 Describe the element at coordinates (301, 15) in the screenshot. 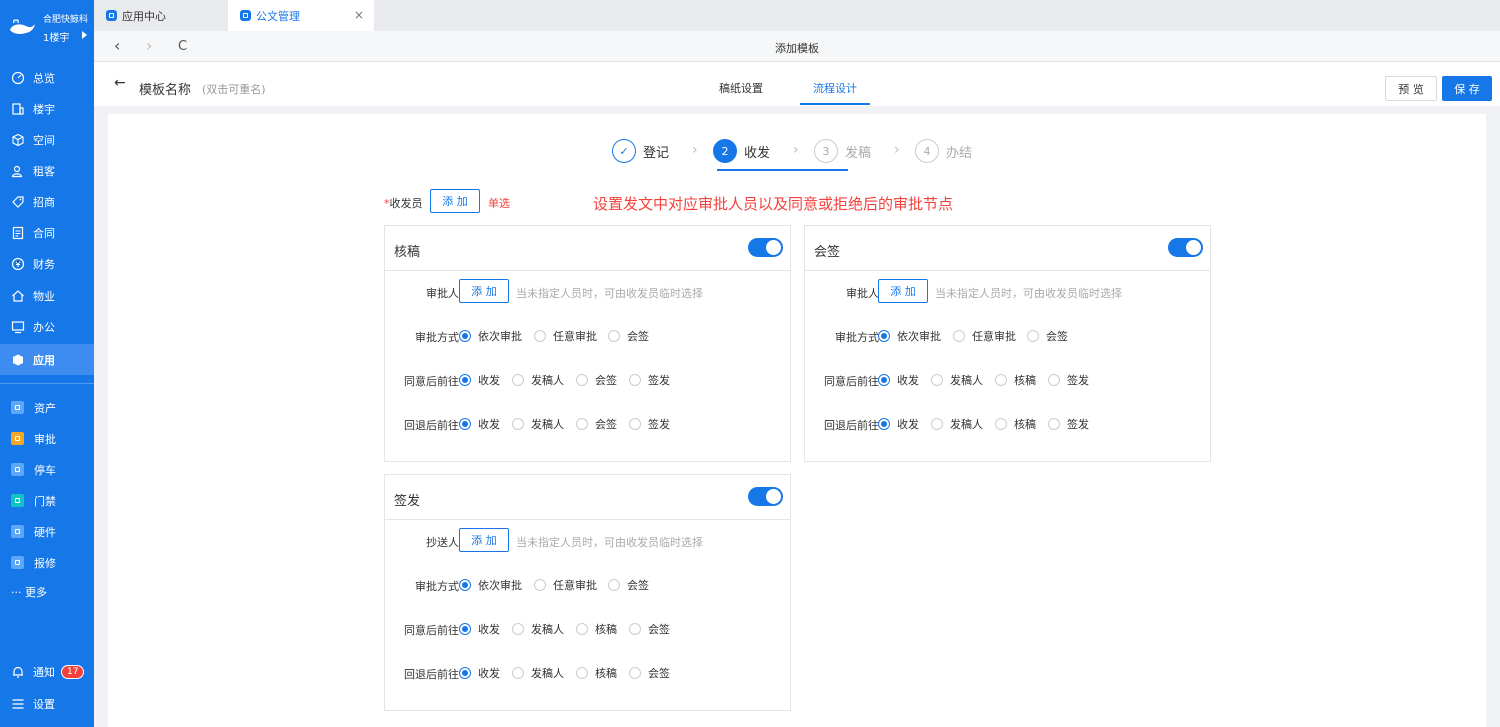

I see `tab-document-management: 公文管理 ×` at that location.